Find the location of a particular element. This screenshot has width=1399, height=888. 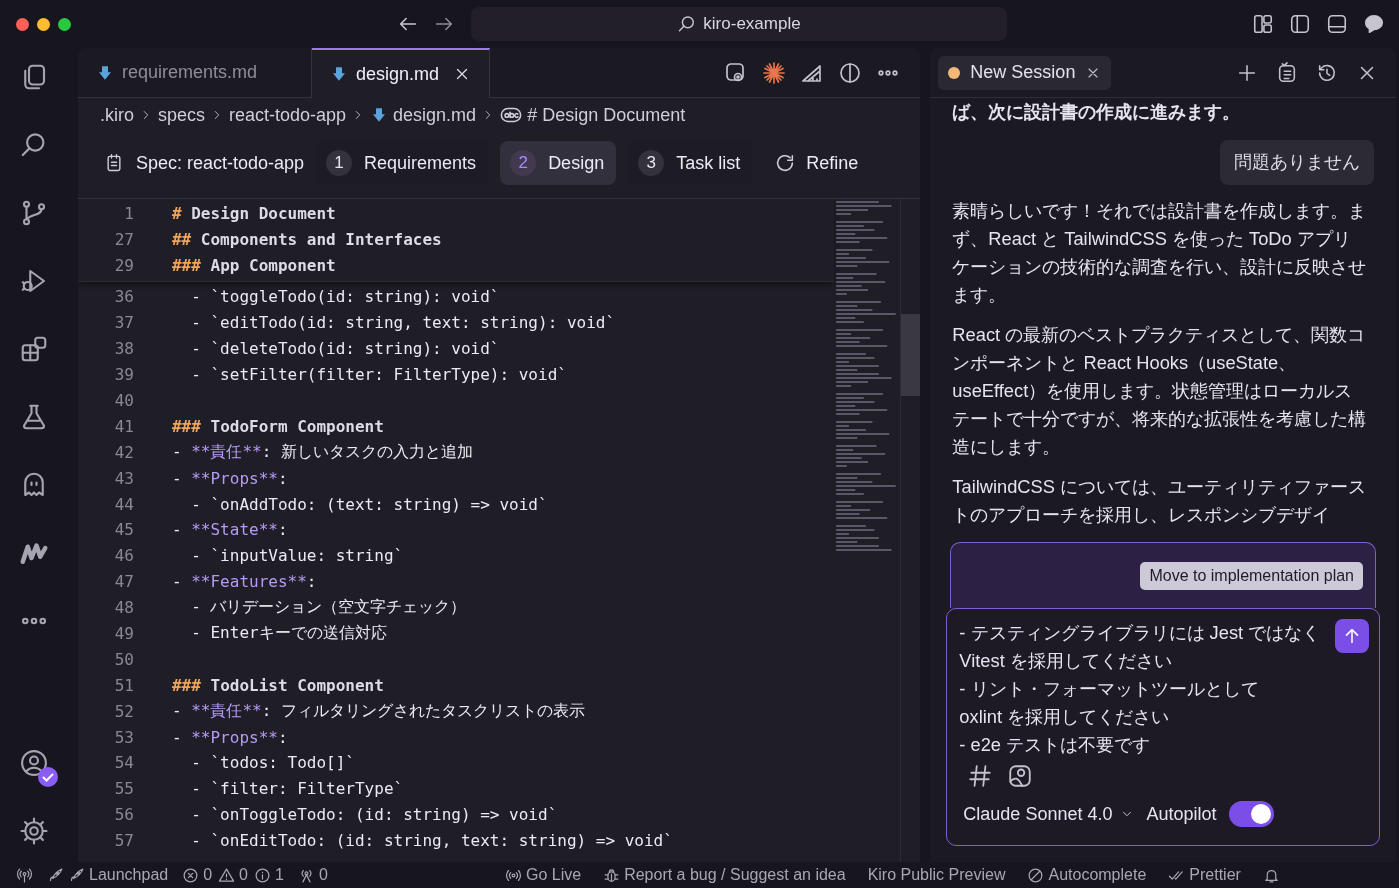

send-button is located at coordinates (1352, 636).